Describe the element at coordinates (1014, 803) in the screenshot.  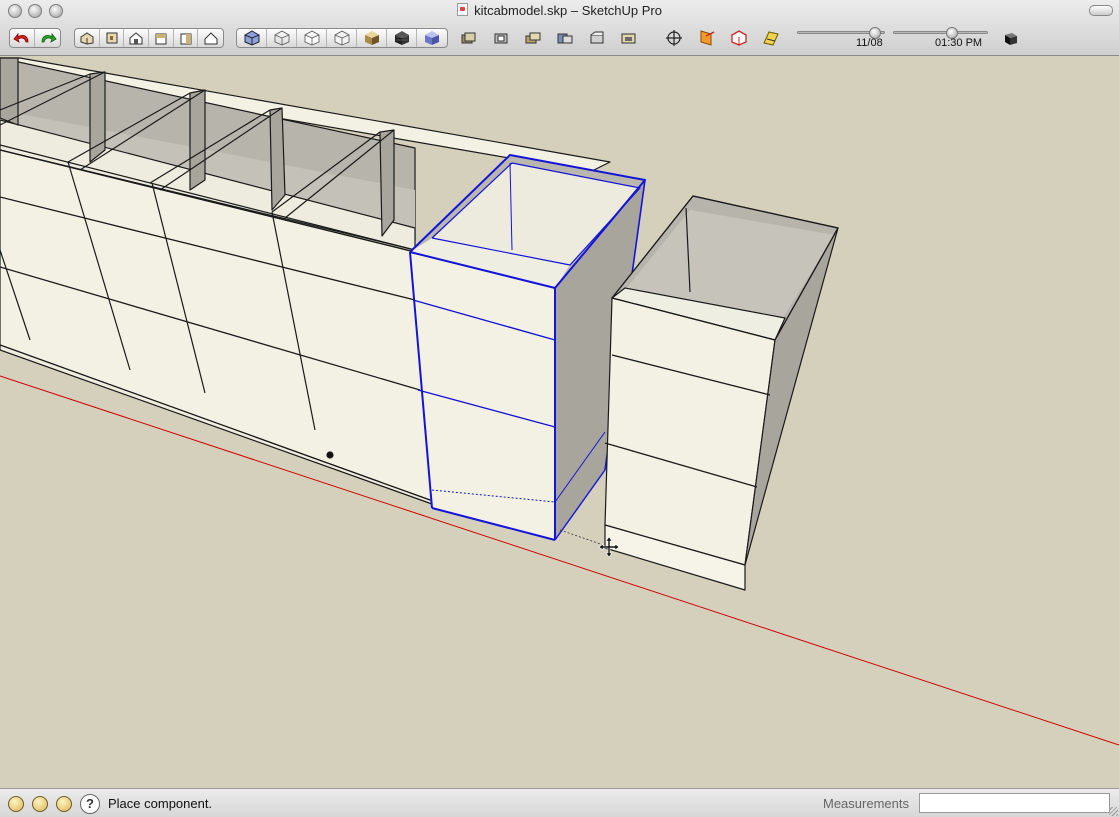
I see `measurements-input` at that location.